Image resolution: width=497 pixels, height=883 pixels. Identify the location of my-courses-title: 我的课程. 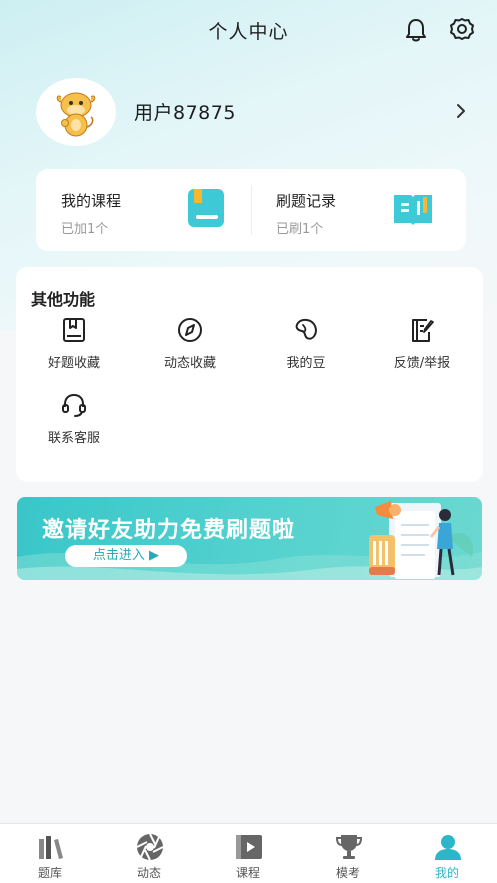
(91, 201).